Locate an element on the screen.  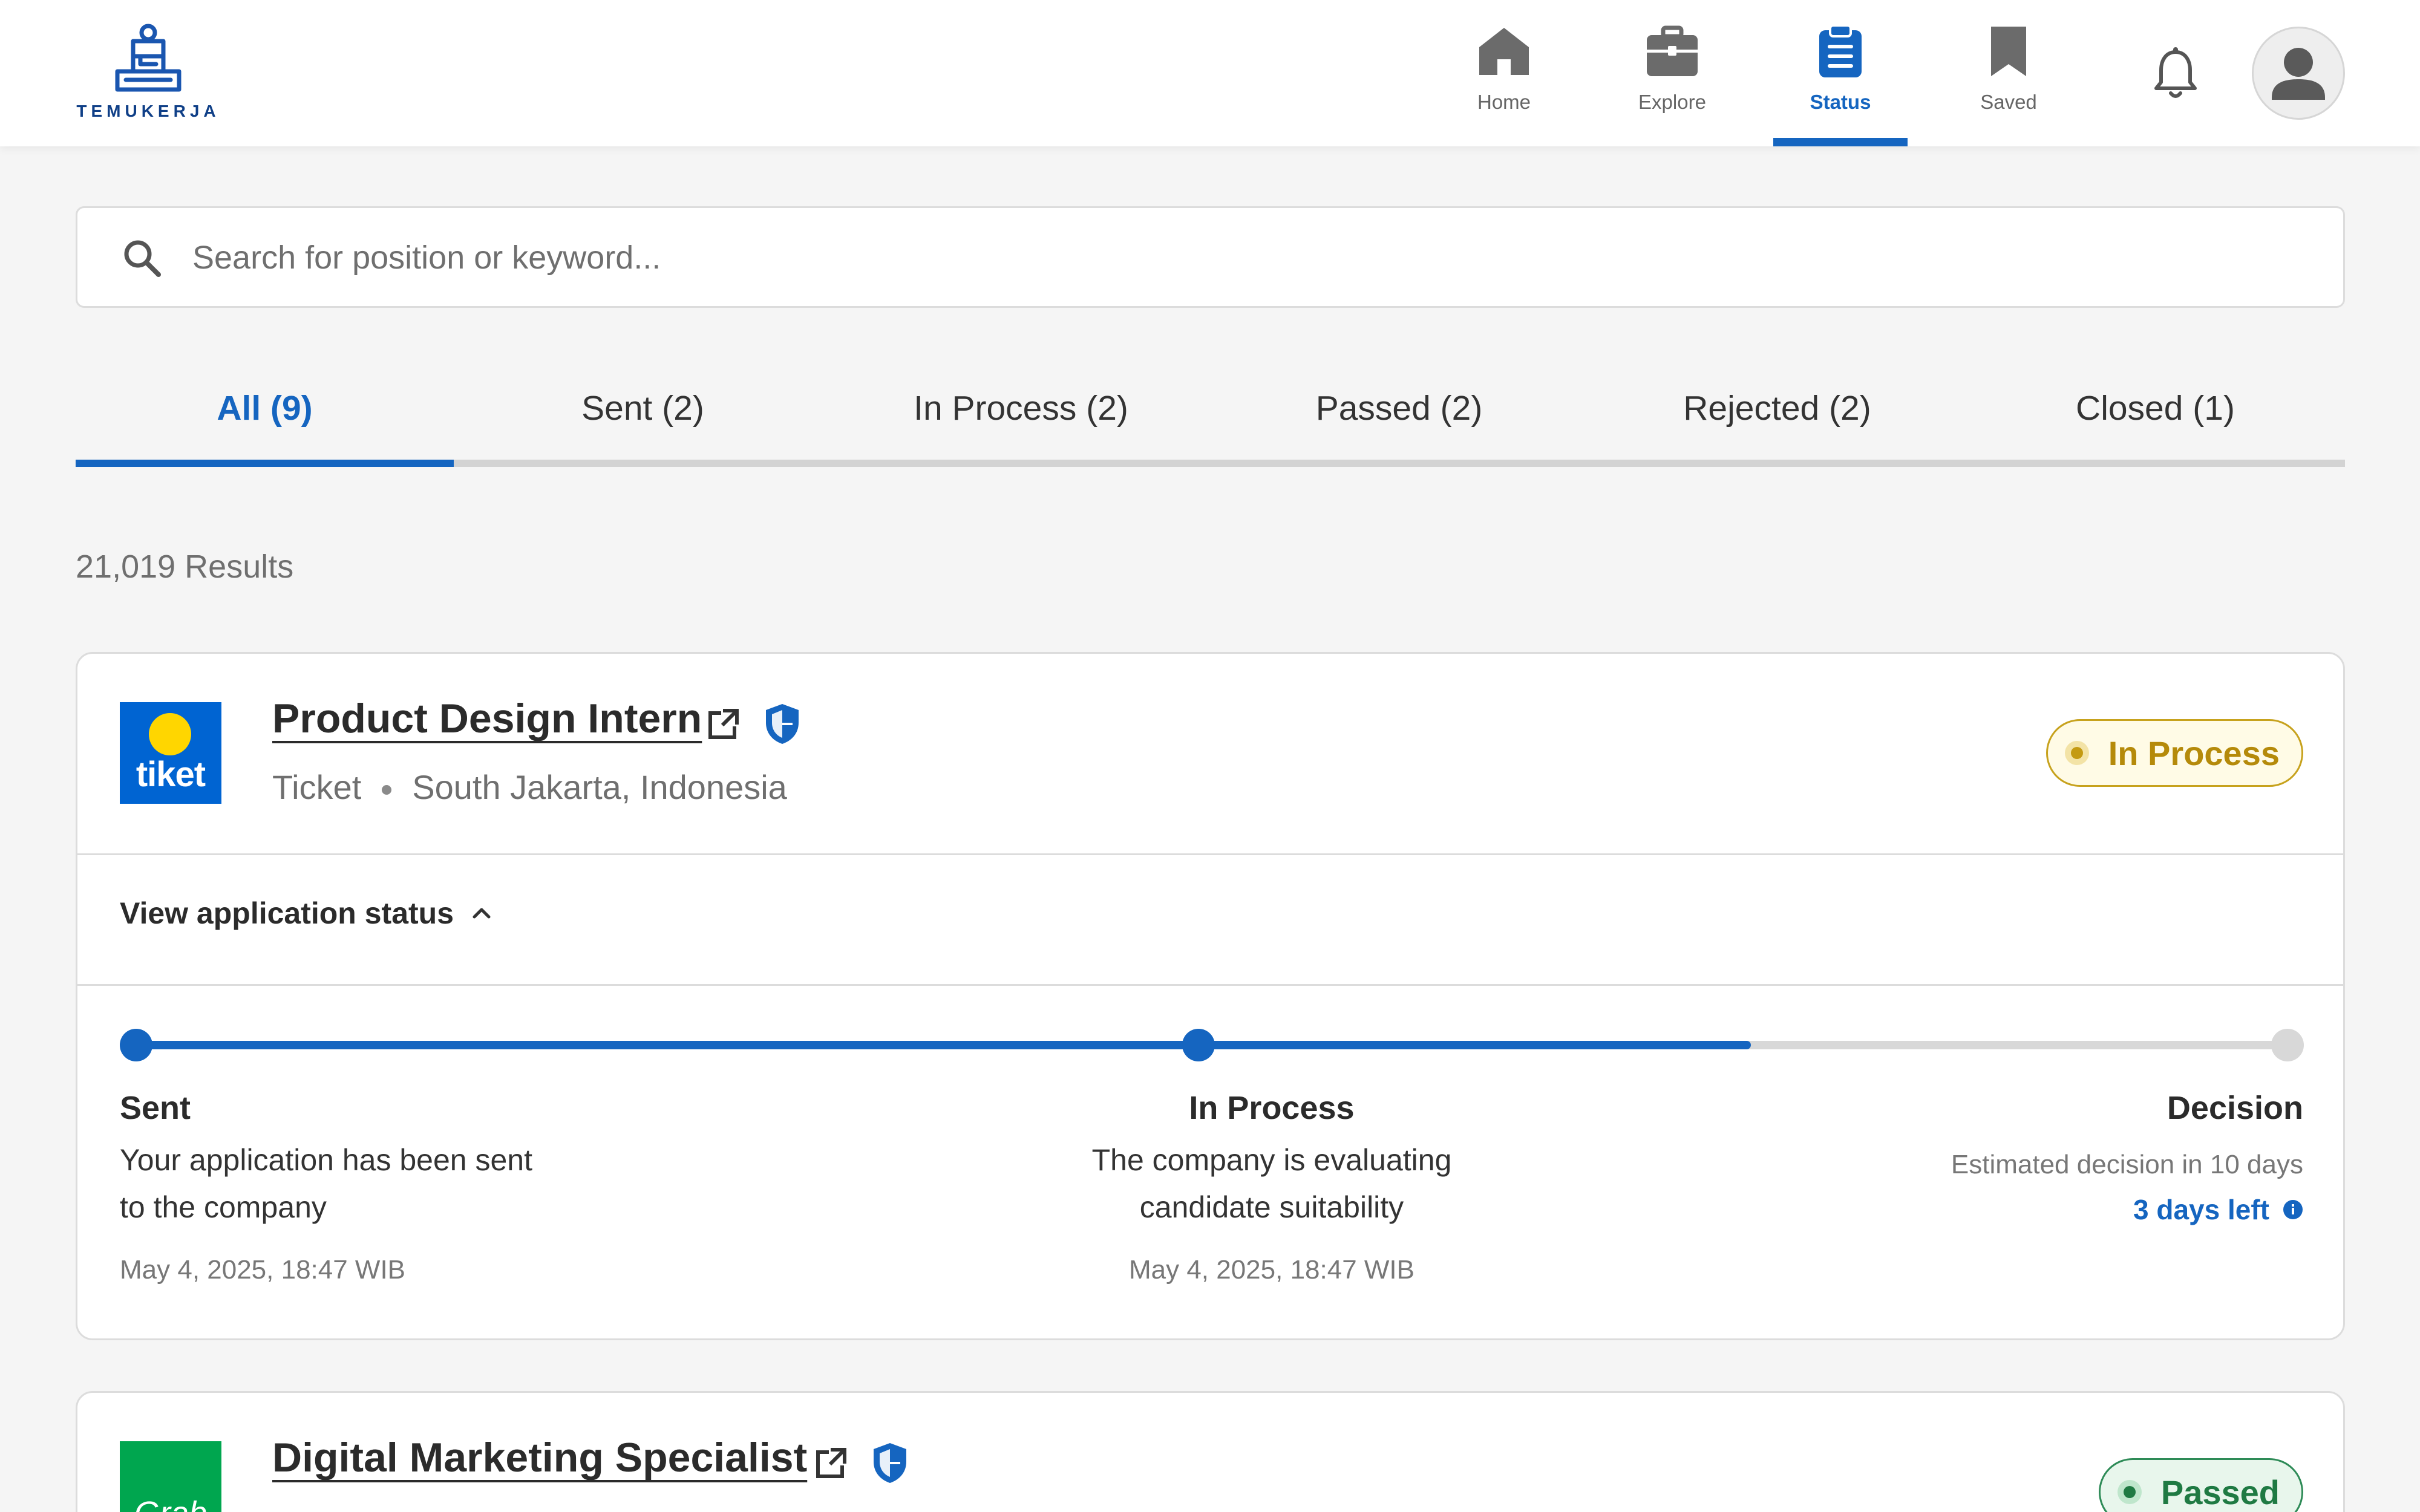
days-left-link: 3 days left is located at coordinates (2218, 1209).